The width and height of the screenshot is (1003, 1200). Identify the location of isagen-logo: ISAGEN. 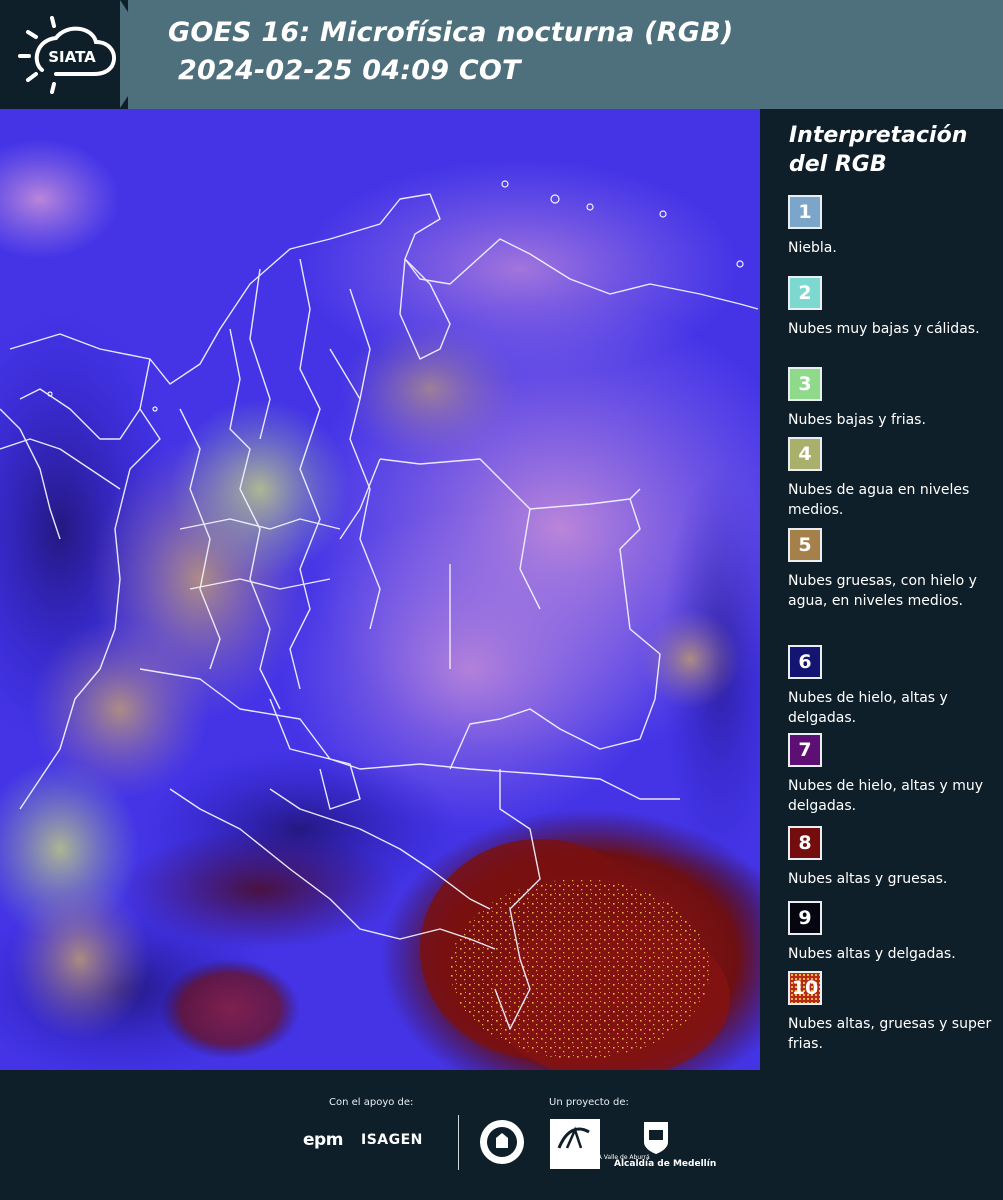
(392, 1140).